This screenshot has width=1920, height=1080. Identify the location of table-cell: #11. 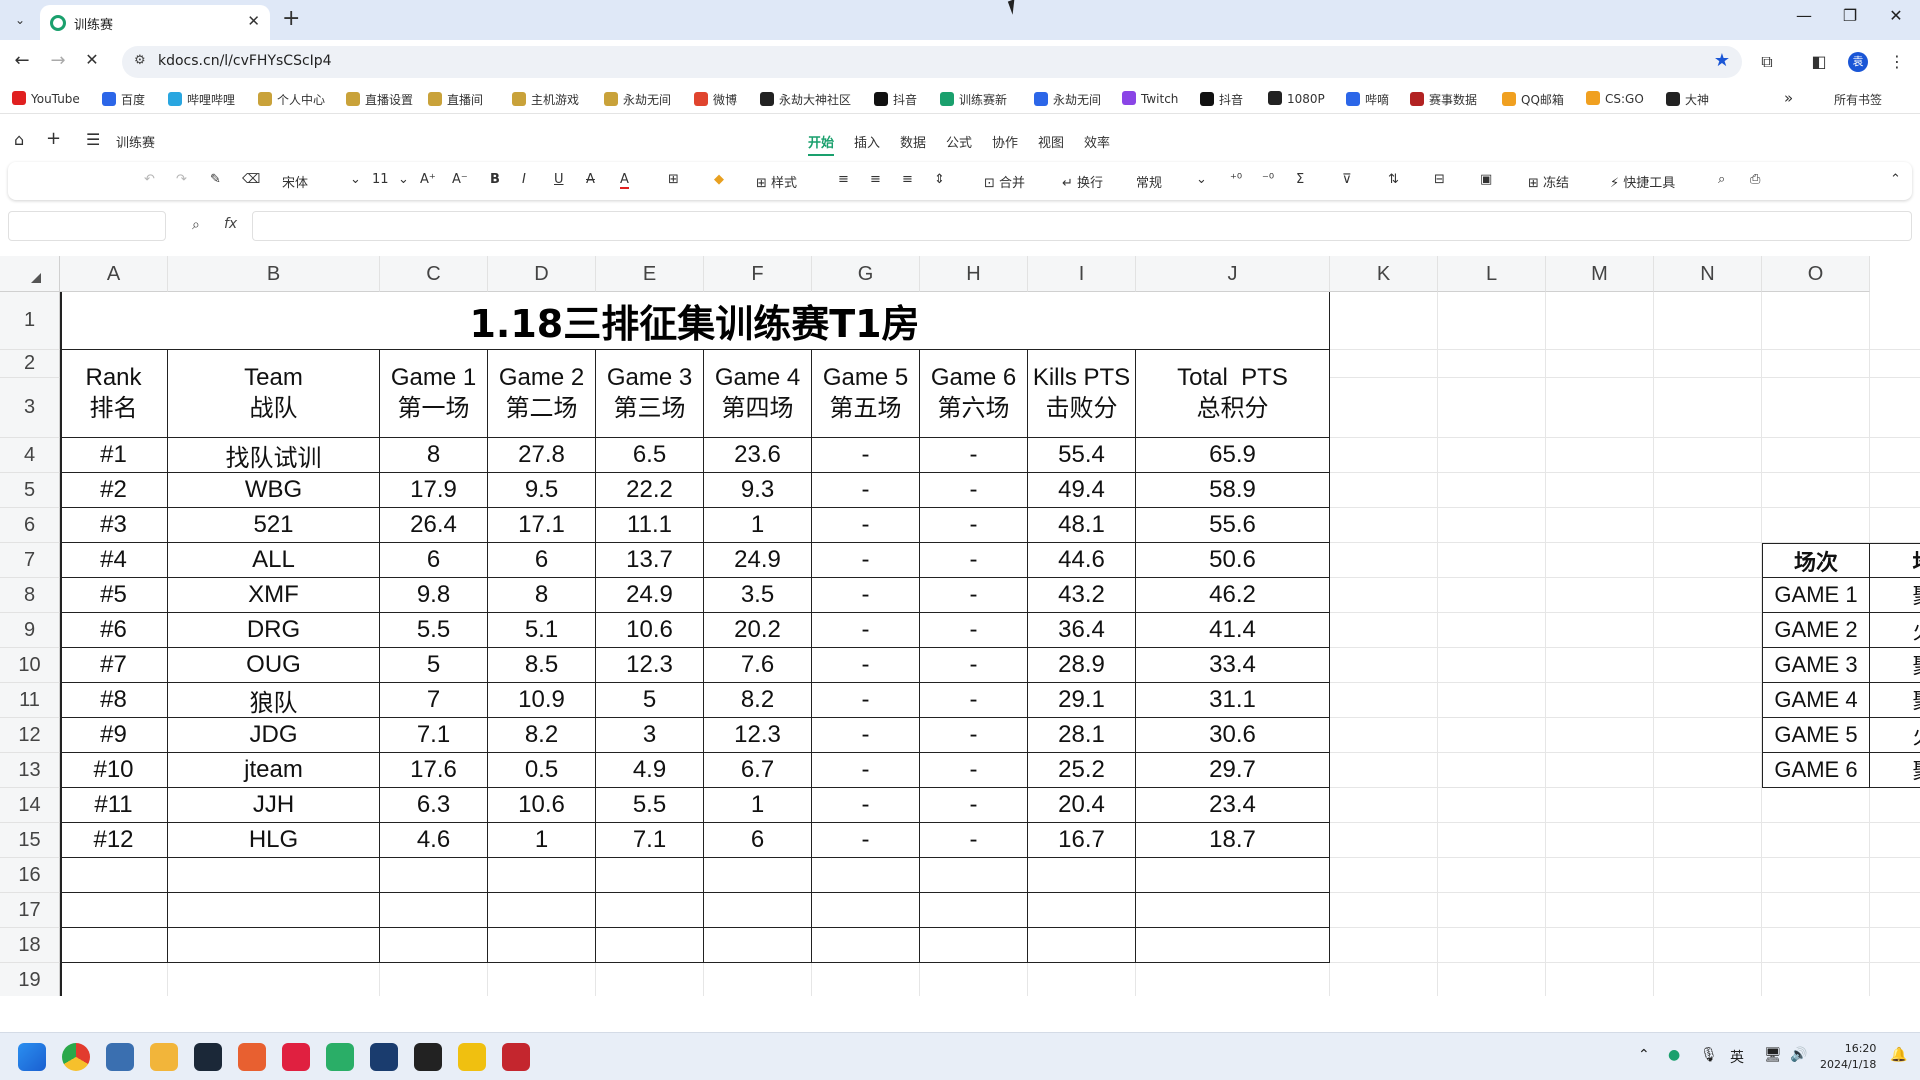
(114, 805).